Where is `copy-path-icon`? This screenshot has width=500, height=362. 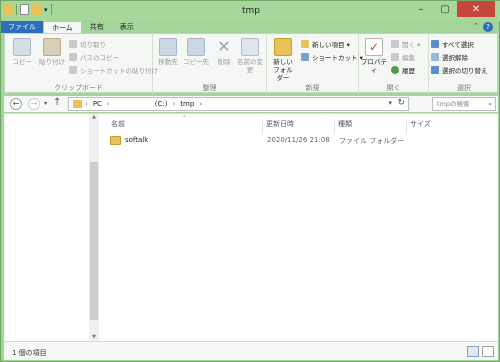
copy-path-icon is located at coordinates (73, 57).